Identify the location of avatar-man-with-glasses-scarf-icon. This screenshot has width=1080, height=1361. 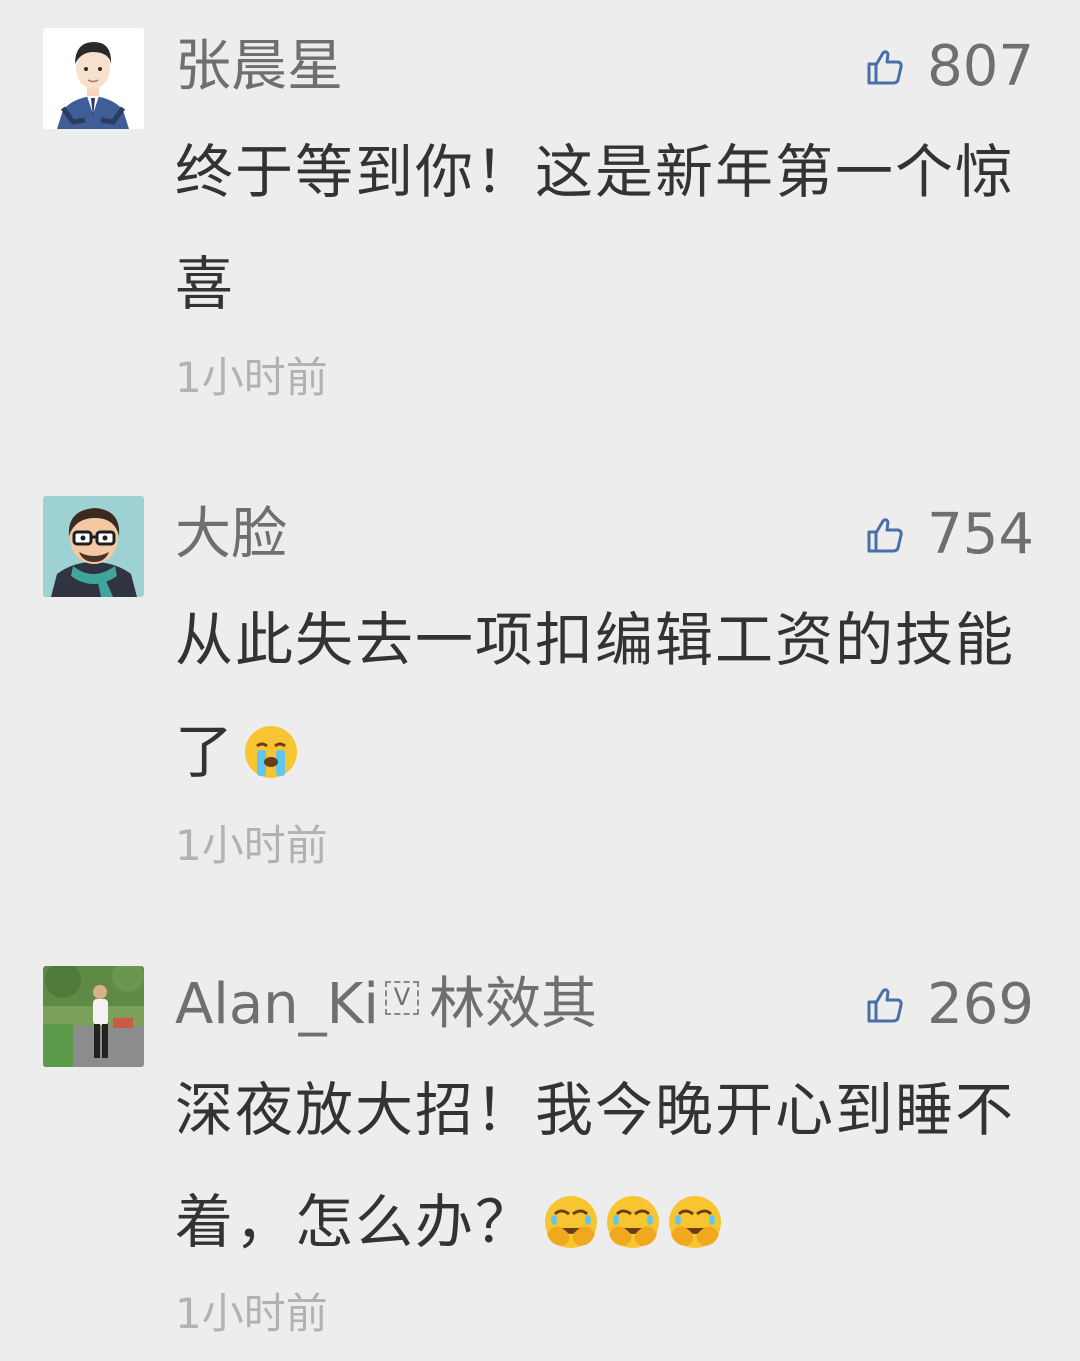
(93, 546).